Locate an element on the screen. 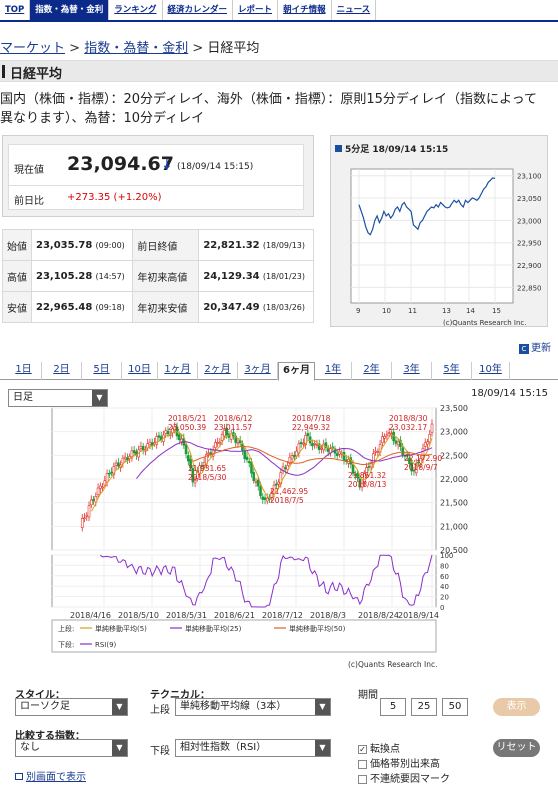 This screenshot has height=800, width=558. compare-select: なし ▼ is located at coordinates (71, 748).